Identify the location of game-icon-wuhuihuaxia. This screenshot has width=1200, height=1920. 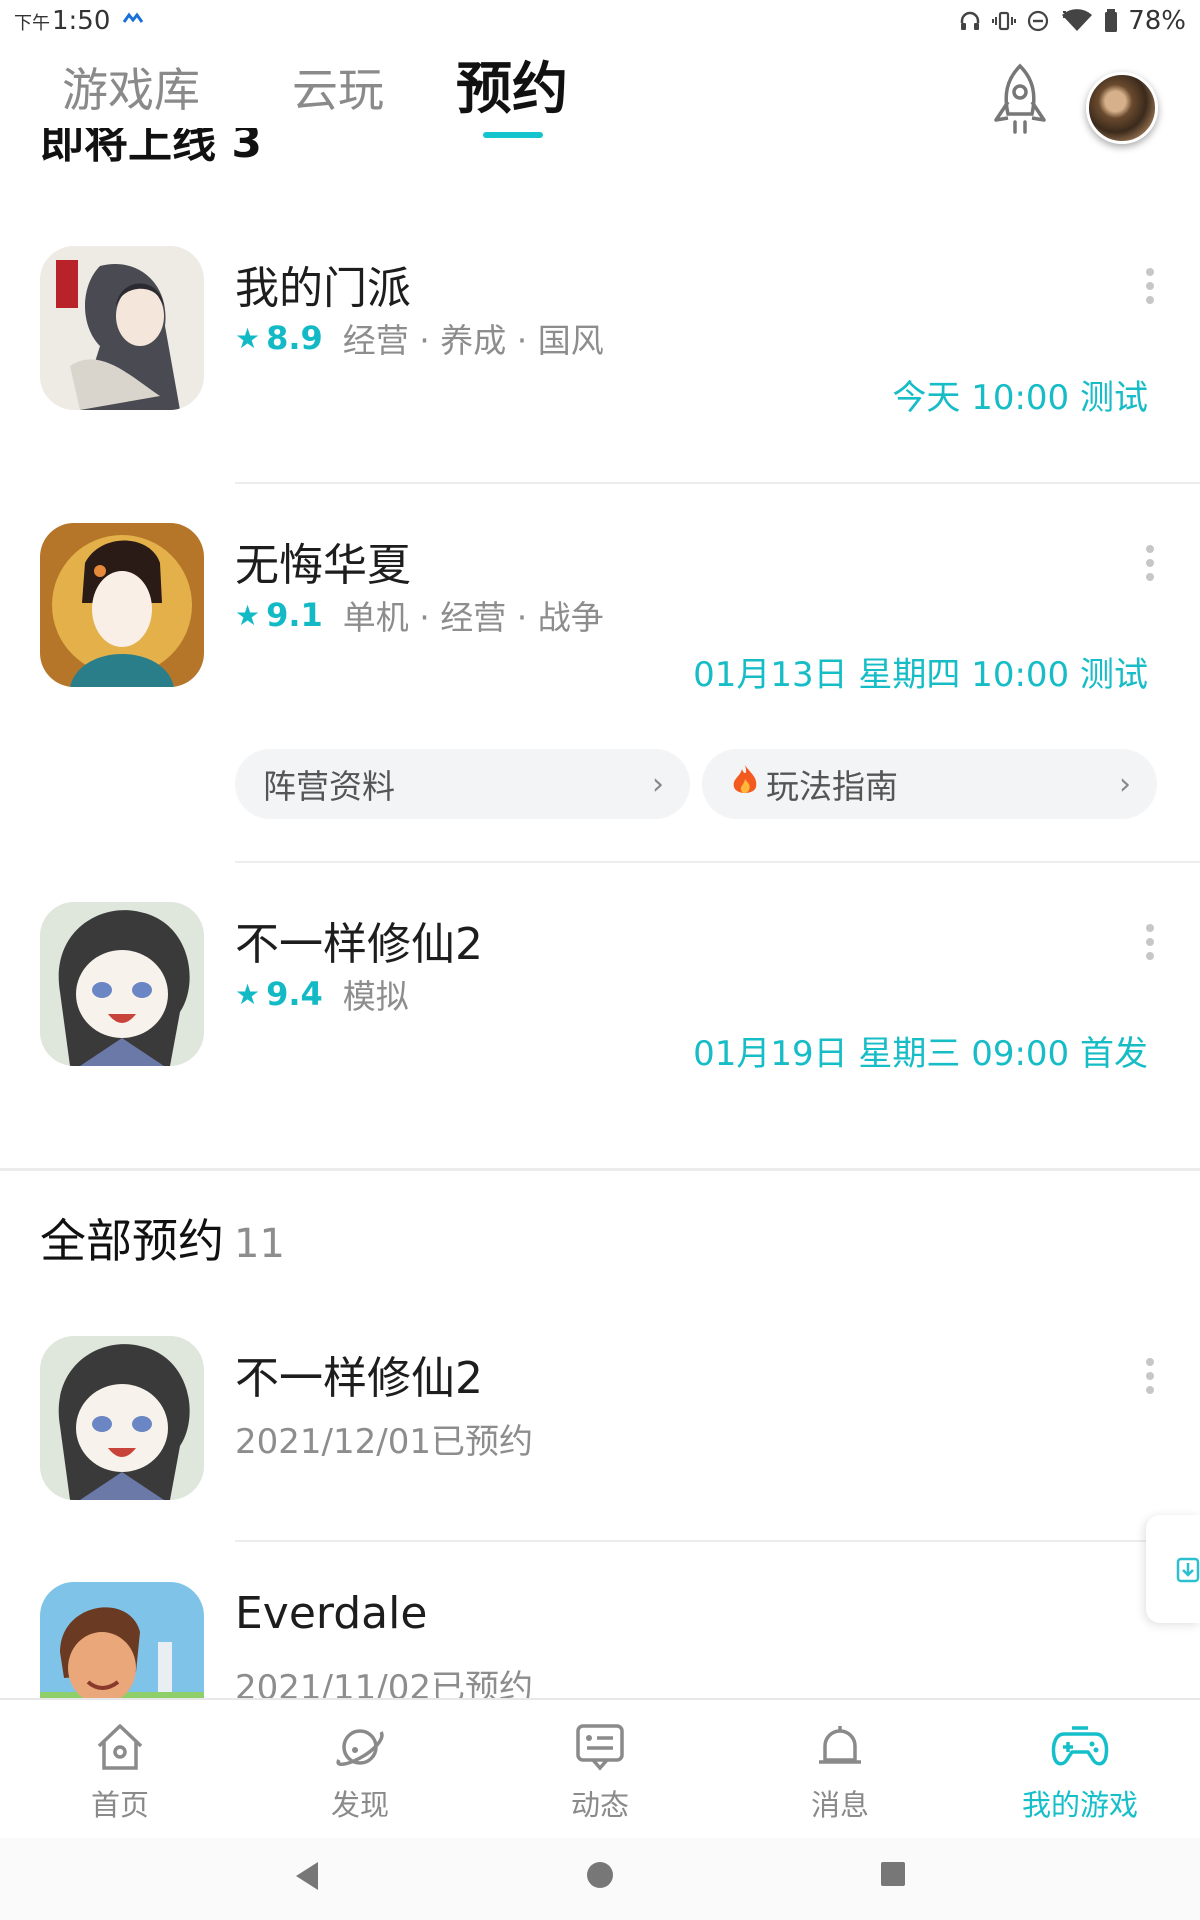
(122, 605).